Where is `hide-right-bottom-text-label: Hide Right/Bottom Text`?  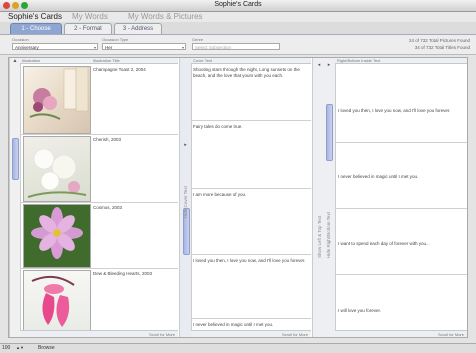 hide-right-bottom-text-label: Hide Right/Bottom Text is located at coordinates (328, 235).